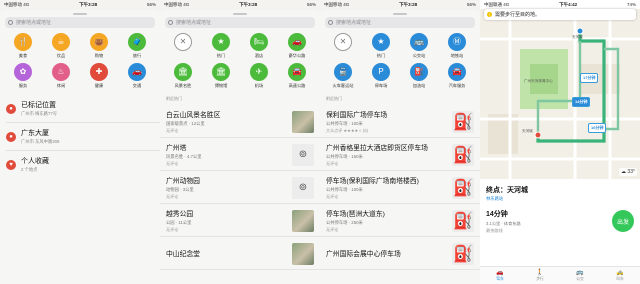 This screenshot has width=640, height=284. I want to click on route-map: 天河城 广州天河体育中心 天河城 17分钟 14分钟 16分钟 ☁ 33°, so click(560, 94).